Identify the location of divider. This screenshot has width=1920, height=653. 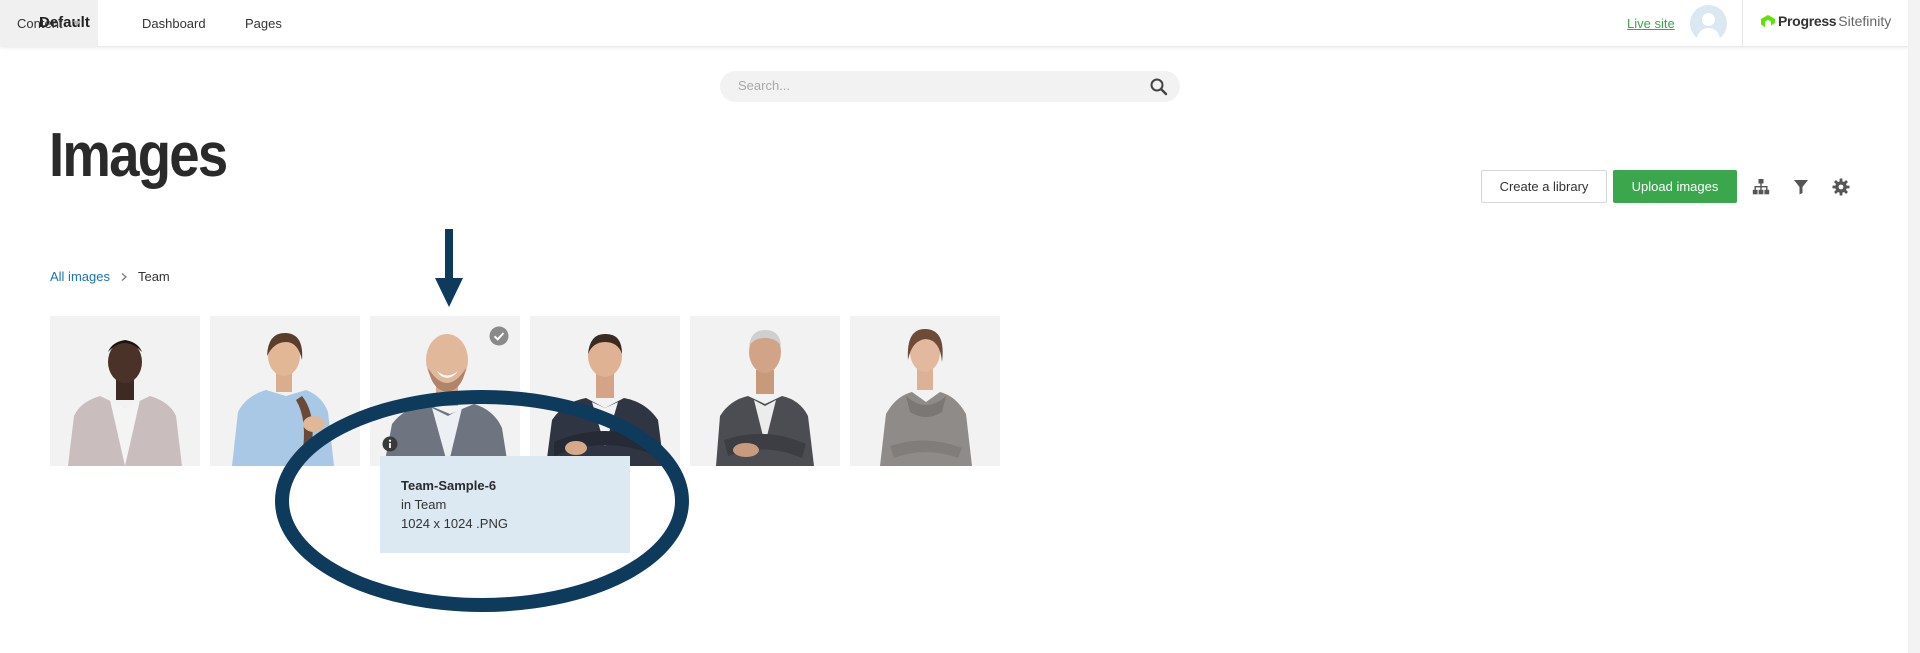
(1742, 23).